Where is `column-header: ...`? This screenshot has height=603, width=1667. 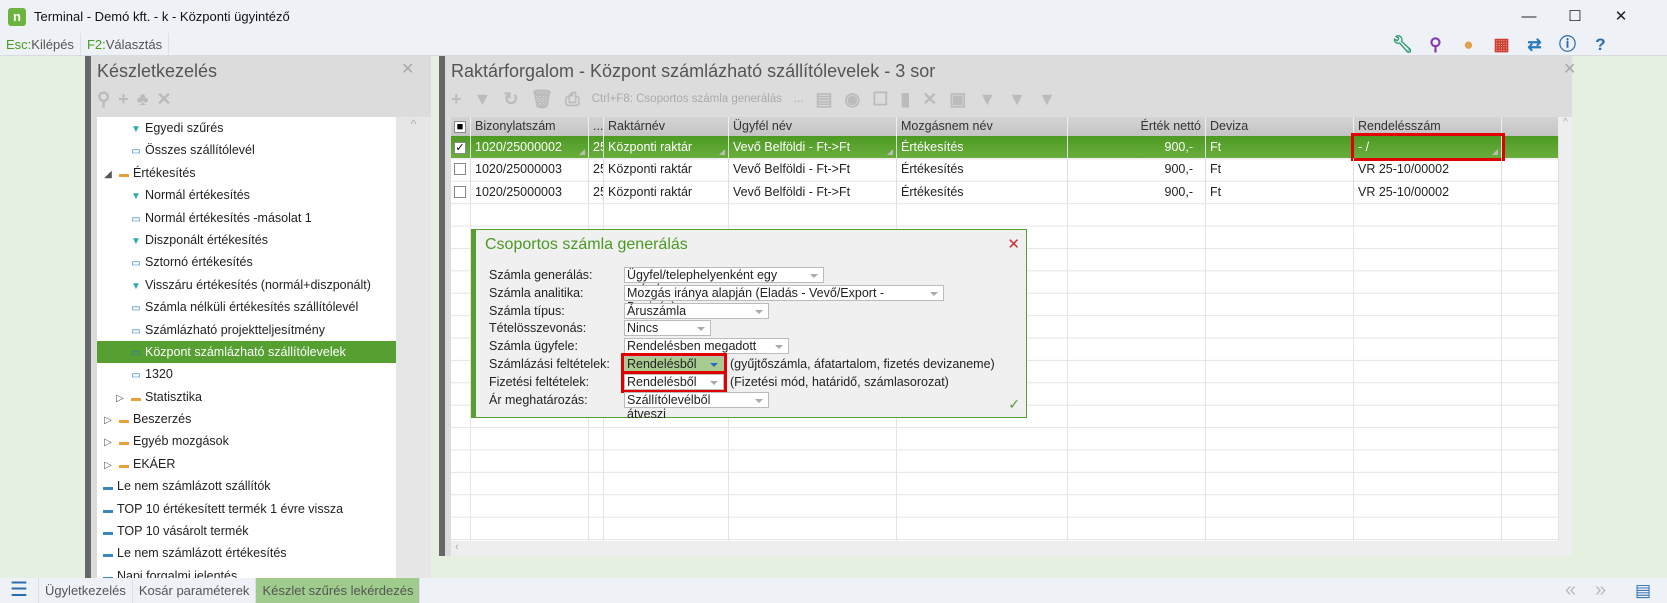
column-header: ... is located at coordinates (596, 126).